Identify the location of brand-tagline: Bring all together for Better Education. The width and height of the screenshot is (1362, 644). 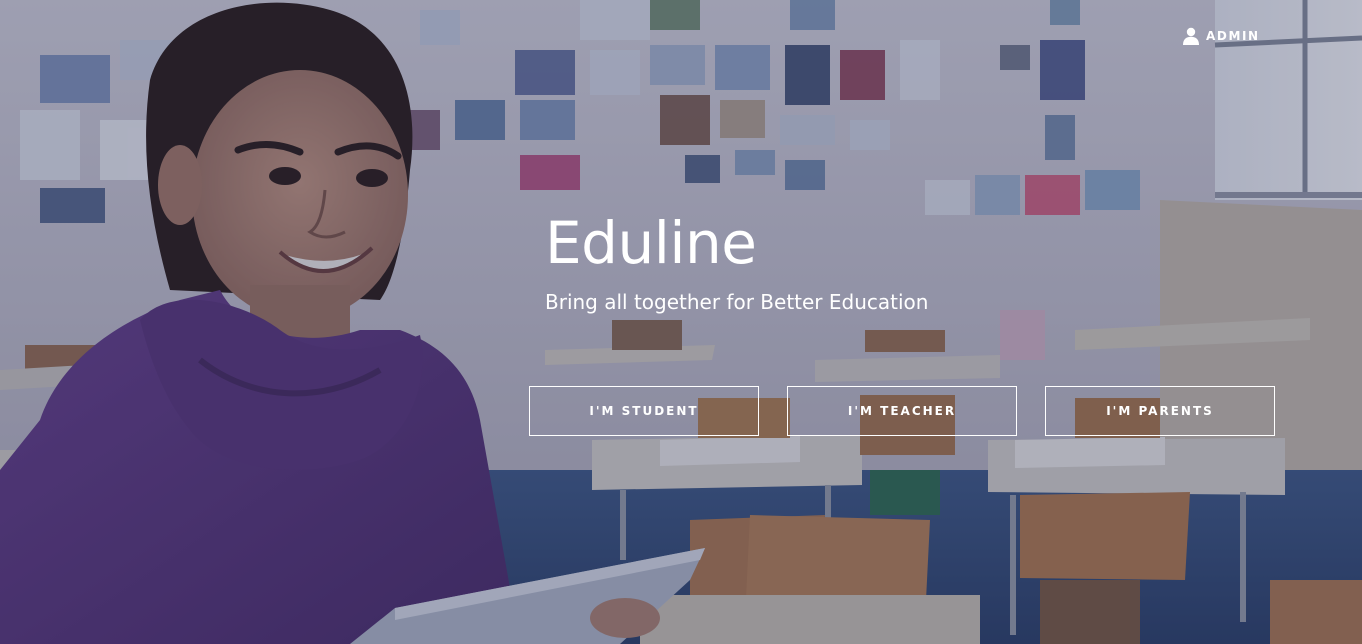
(737, 302).